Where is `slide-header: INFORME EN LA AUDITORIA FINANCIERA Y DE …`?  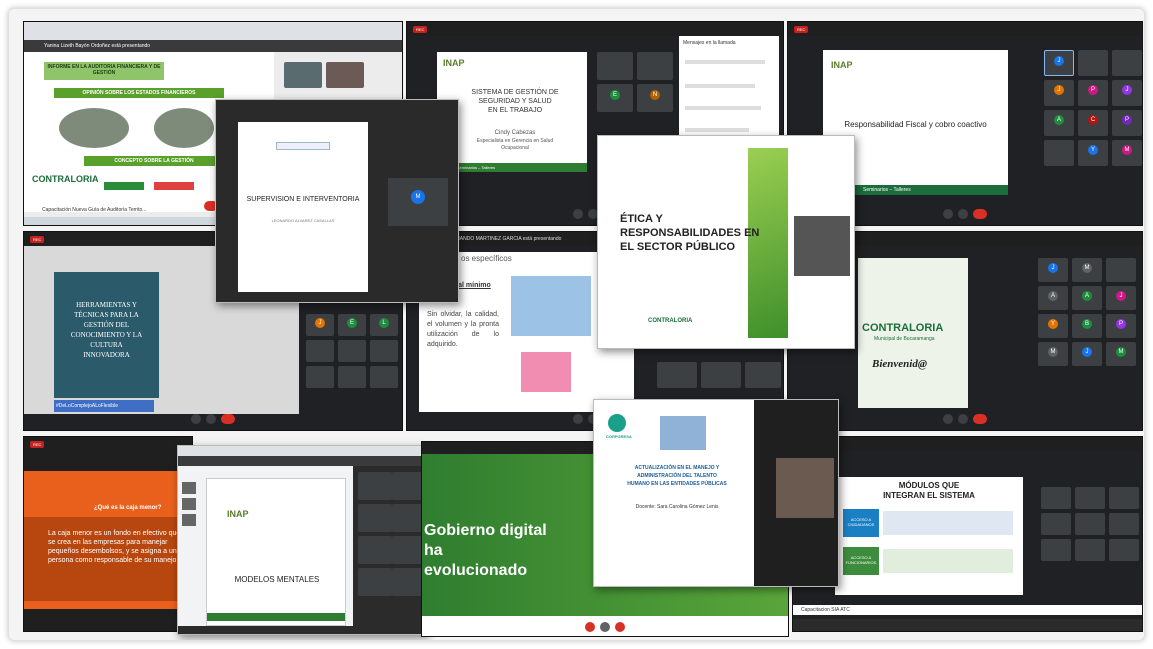 slide-header: INFORME EN LA AUDITORIA FINANCIERA Y DE … is located at coordinates (104, 71).